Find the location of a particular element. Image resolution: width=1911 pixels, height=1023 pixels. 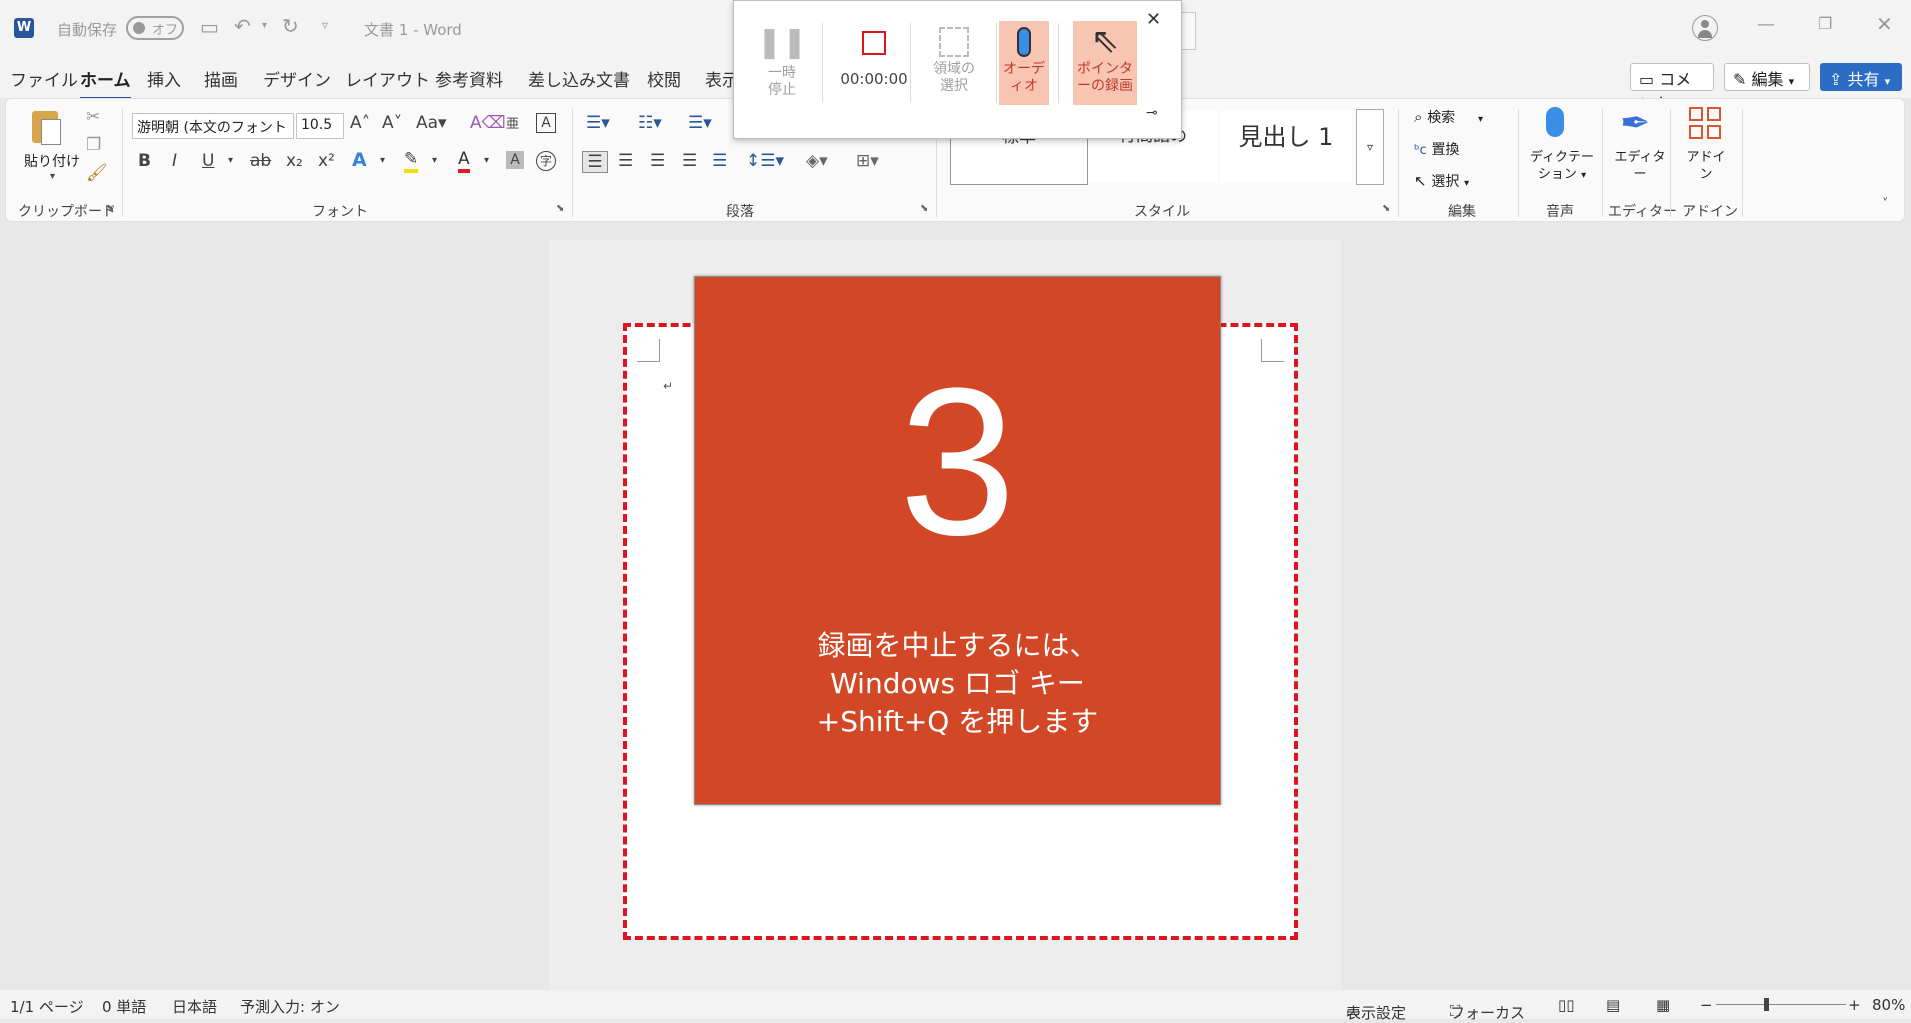

customize-qat-icon: ▿ is located at coordinates (325, 25).